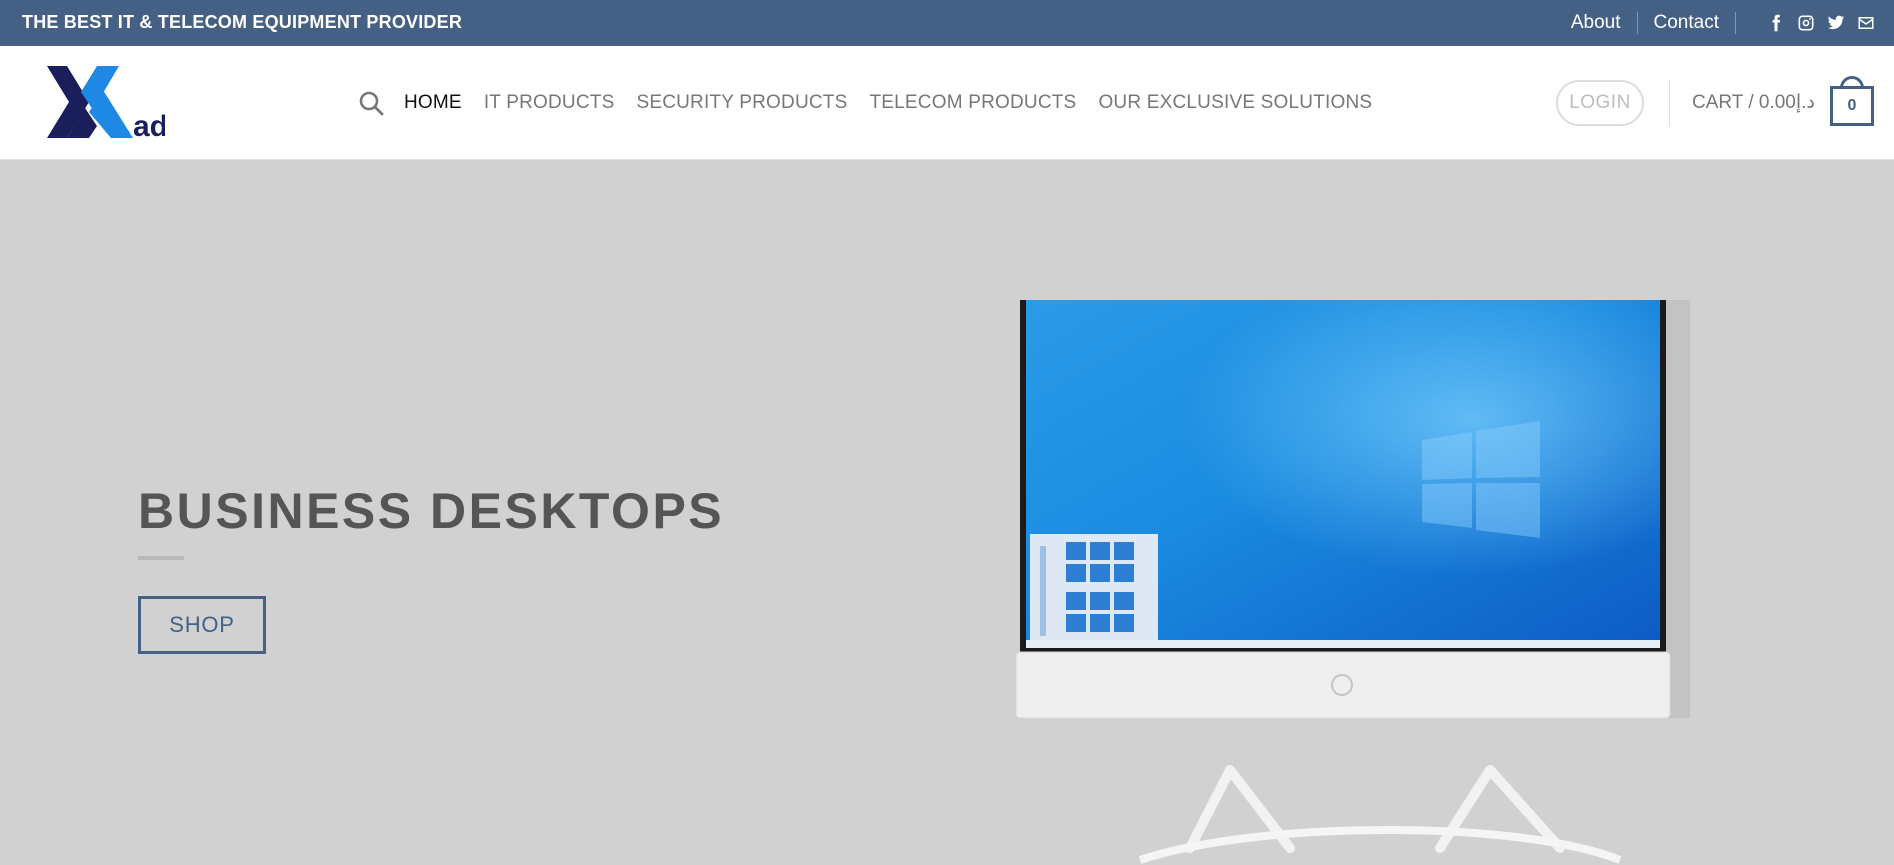 The width and height of the screenshot is (1894, 865). What do you see at coordinates (433, 103) in the screenshot?
I see `nav-home: HOME` at bounding box center [433, 103].